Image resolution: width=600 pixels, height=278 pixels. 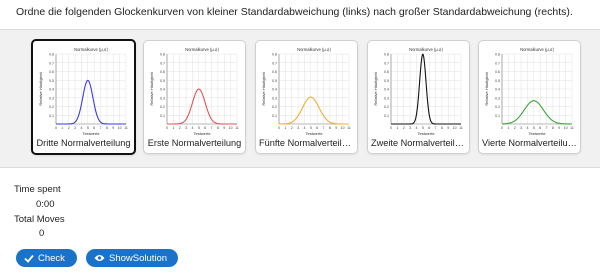 I want to click on card-label: Fünfte Normalverteilung, so click(x=308, y=143).